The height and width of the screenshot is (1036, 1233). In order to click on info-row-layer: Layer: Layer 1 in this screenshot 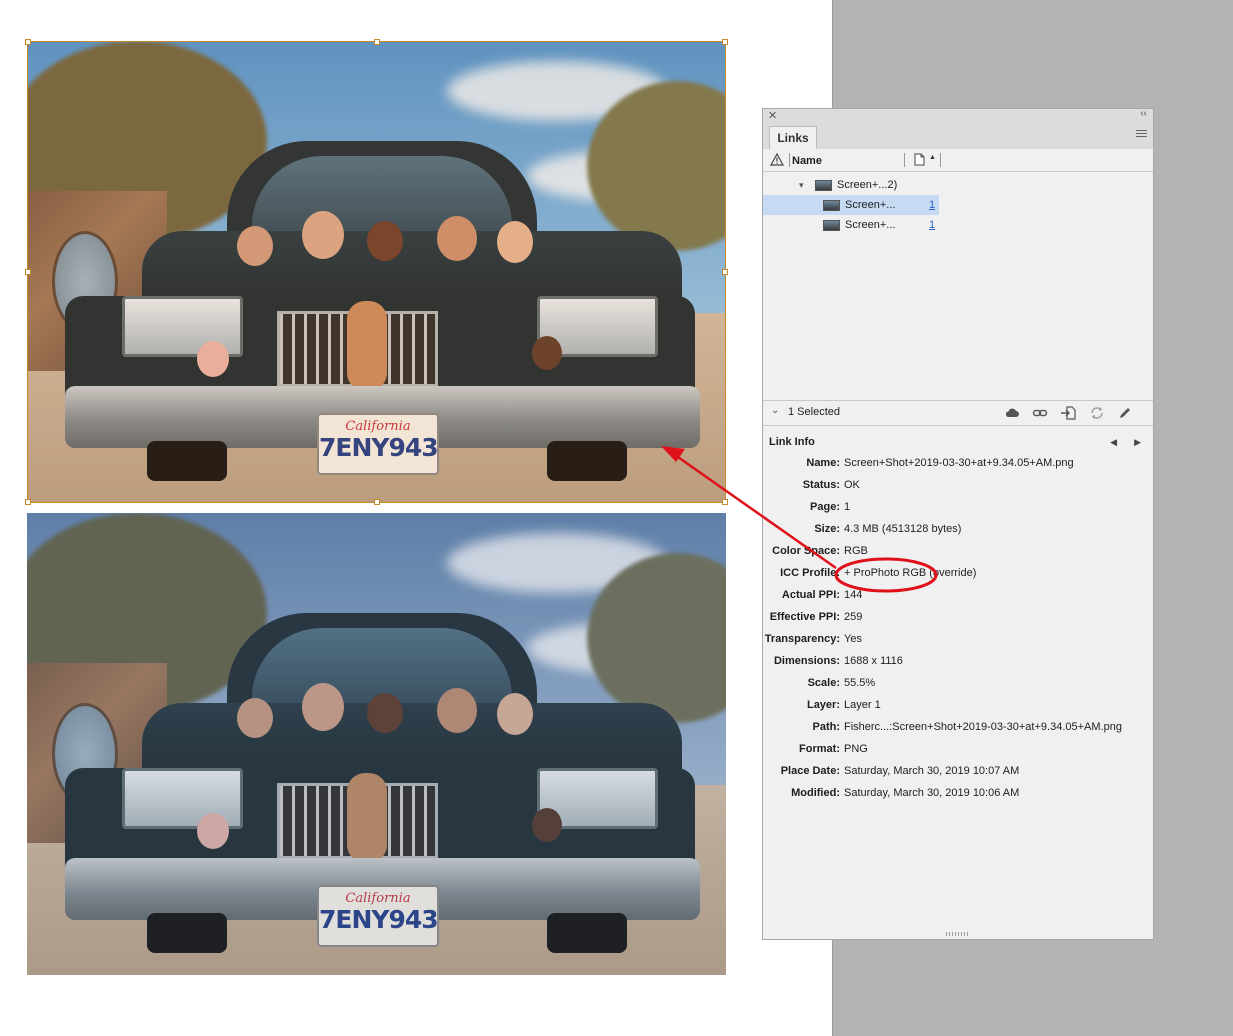, I will do `click(958, 710)`.